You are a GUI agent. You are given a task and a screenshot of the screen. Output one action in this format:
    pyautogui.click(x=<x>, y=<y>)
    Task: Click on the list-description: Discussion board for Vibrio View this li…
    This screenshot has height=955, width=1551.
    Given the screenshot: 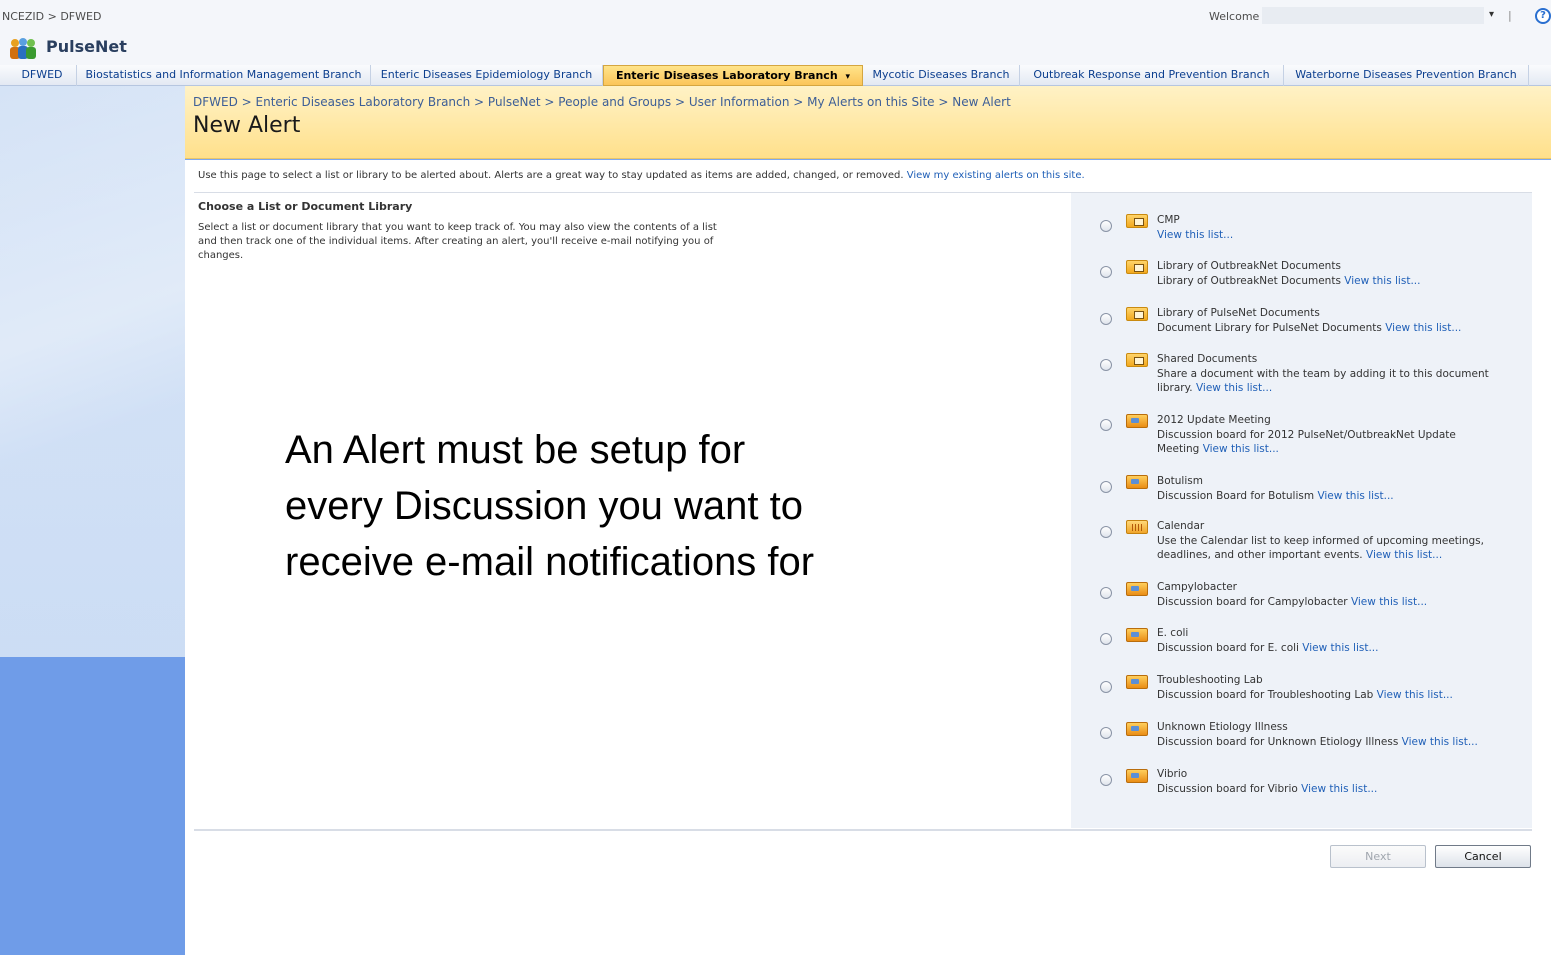 What is the action you would take?
    pyautogui.click(x=1267, y=789)
    